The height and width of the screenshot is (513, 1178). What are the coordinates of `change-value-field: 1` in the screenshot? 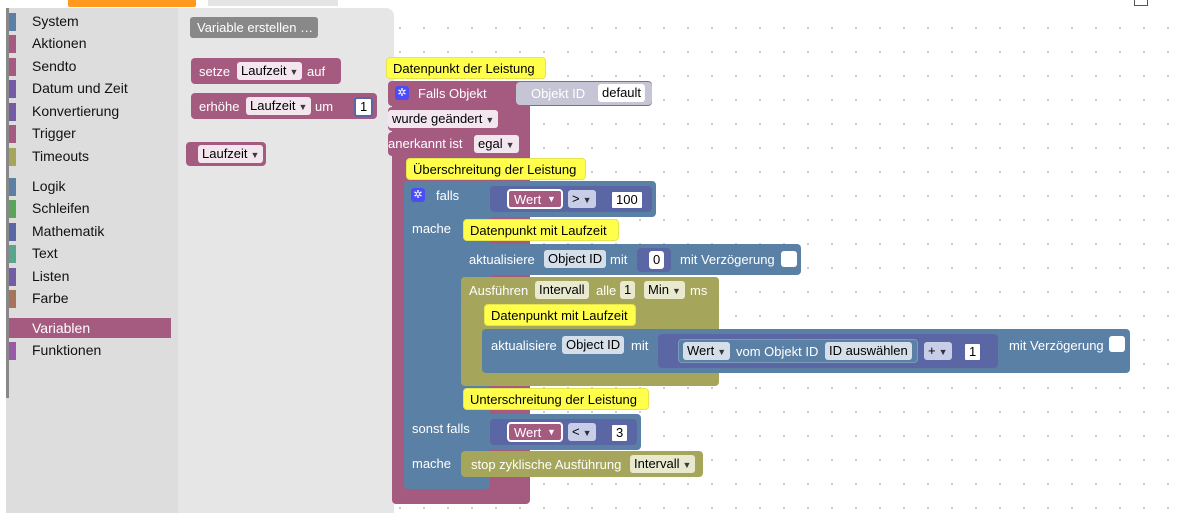 It's located at (364, 107).